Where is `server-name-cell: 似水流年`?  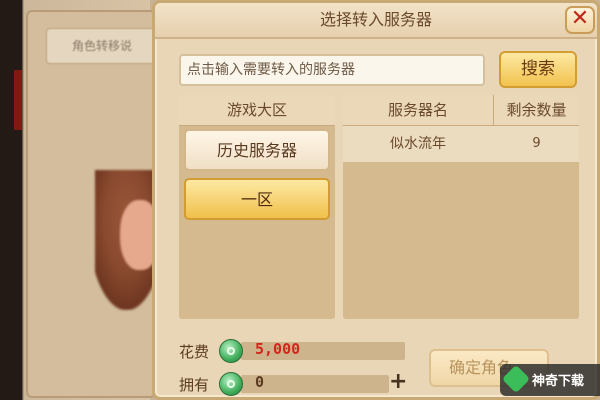 server-name-cell: 似水流年 is located at coordinates (418, 144).